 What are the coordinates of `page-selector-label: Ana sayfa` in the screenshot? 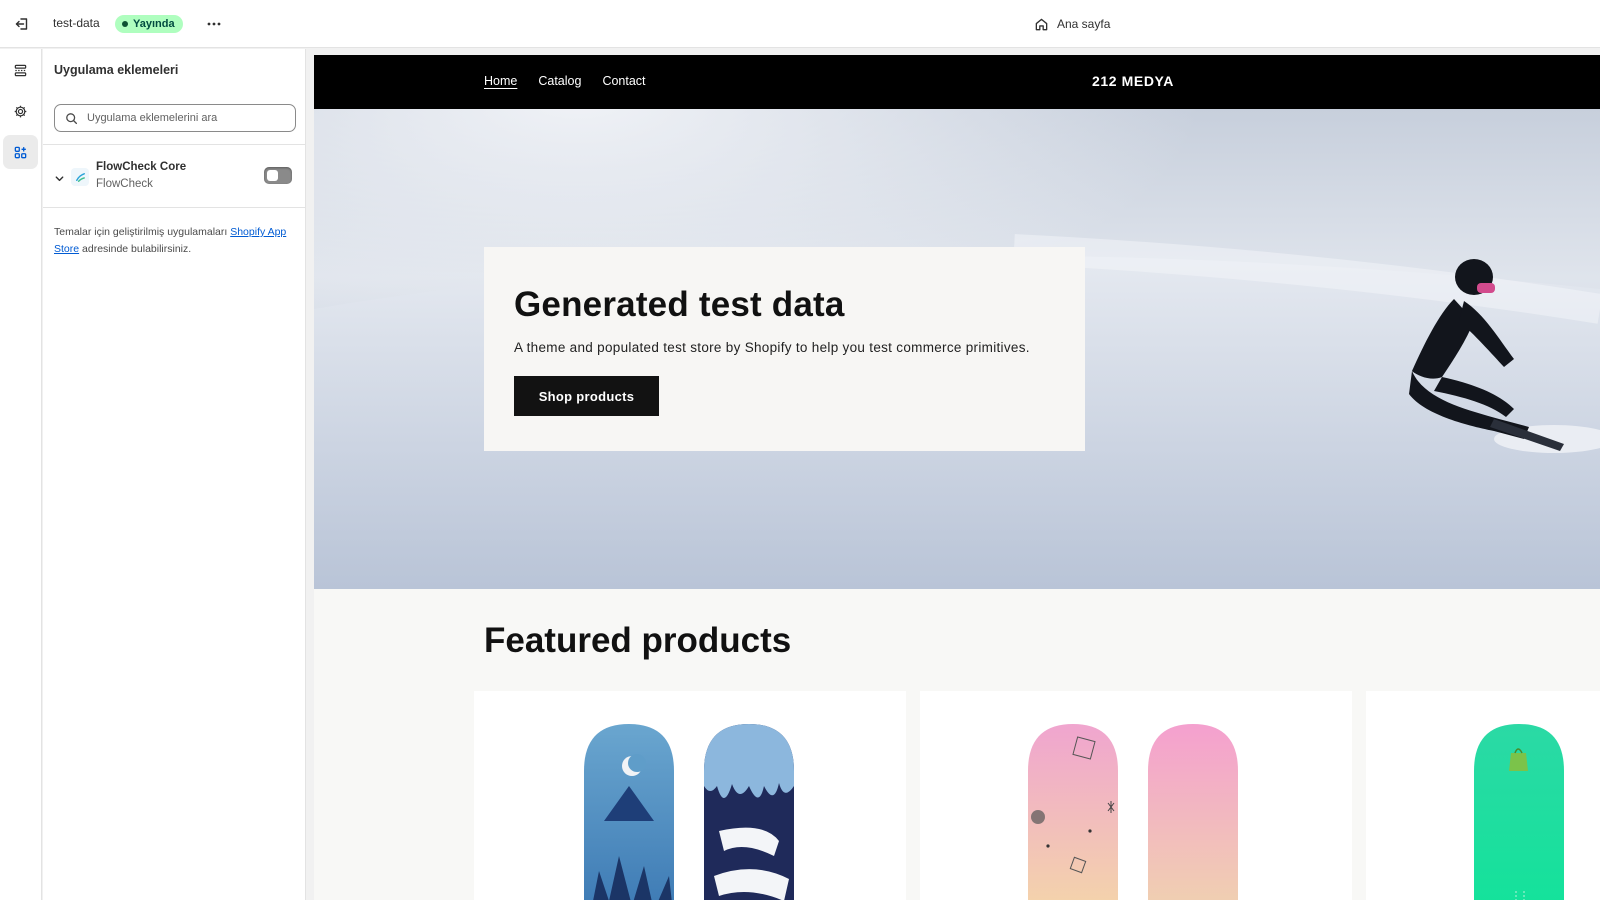 It's located at (1084, 24).